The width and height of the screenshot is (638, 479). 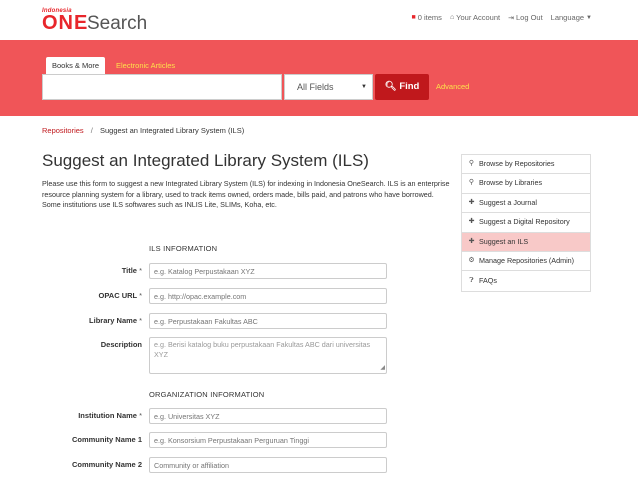 I want to click on find-button: 🔍︎ Find, so click(x=402, y=87).